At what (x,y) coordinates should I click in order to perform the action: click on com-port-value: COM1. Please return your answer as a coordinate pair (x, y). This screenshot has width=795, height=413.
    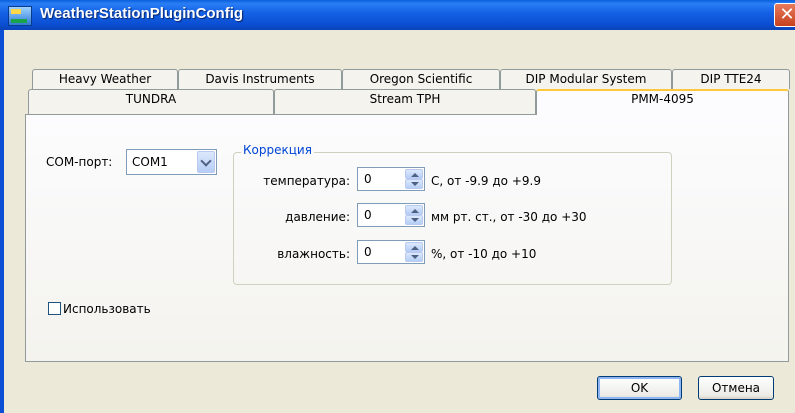
    Looking at the image, I should click on (150, 162).